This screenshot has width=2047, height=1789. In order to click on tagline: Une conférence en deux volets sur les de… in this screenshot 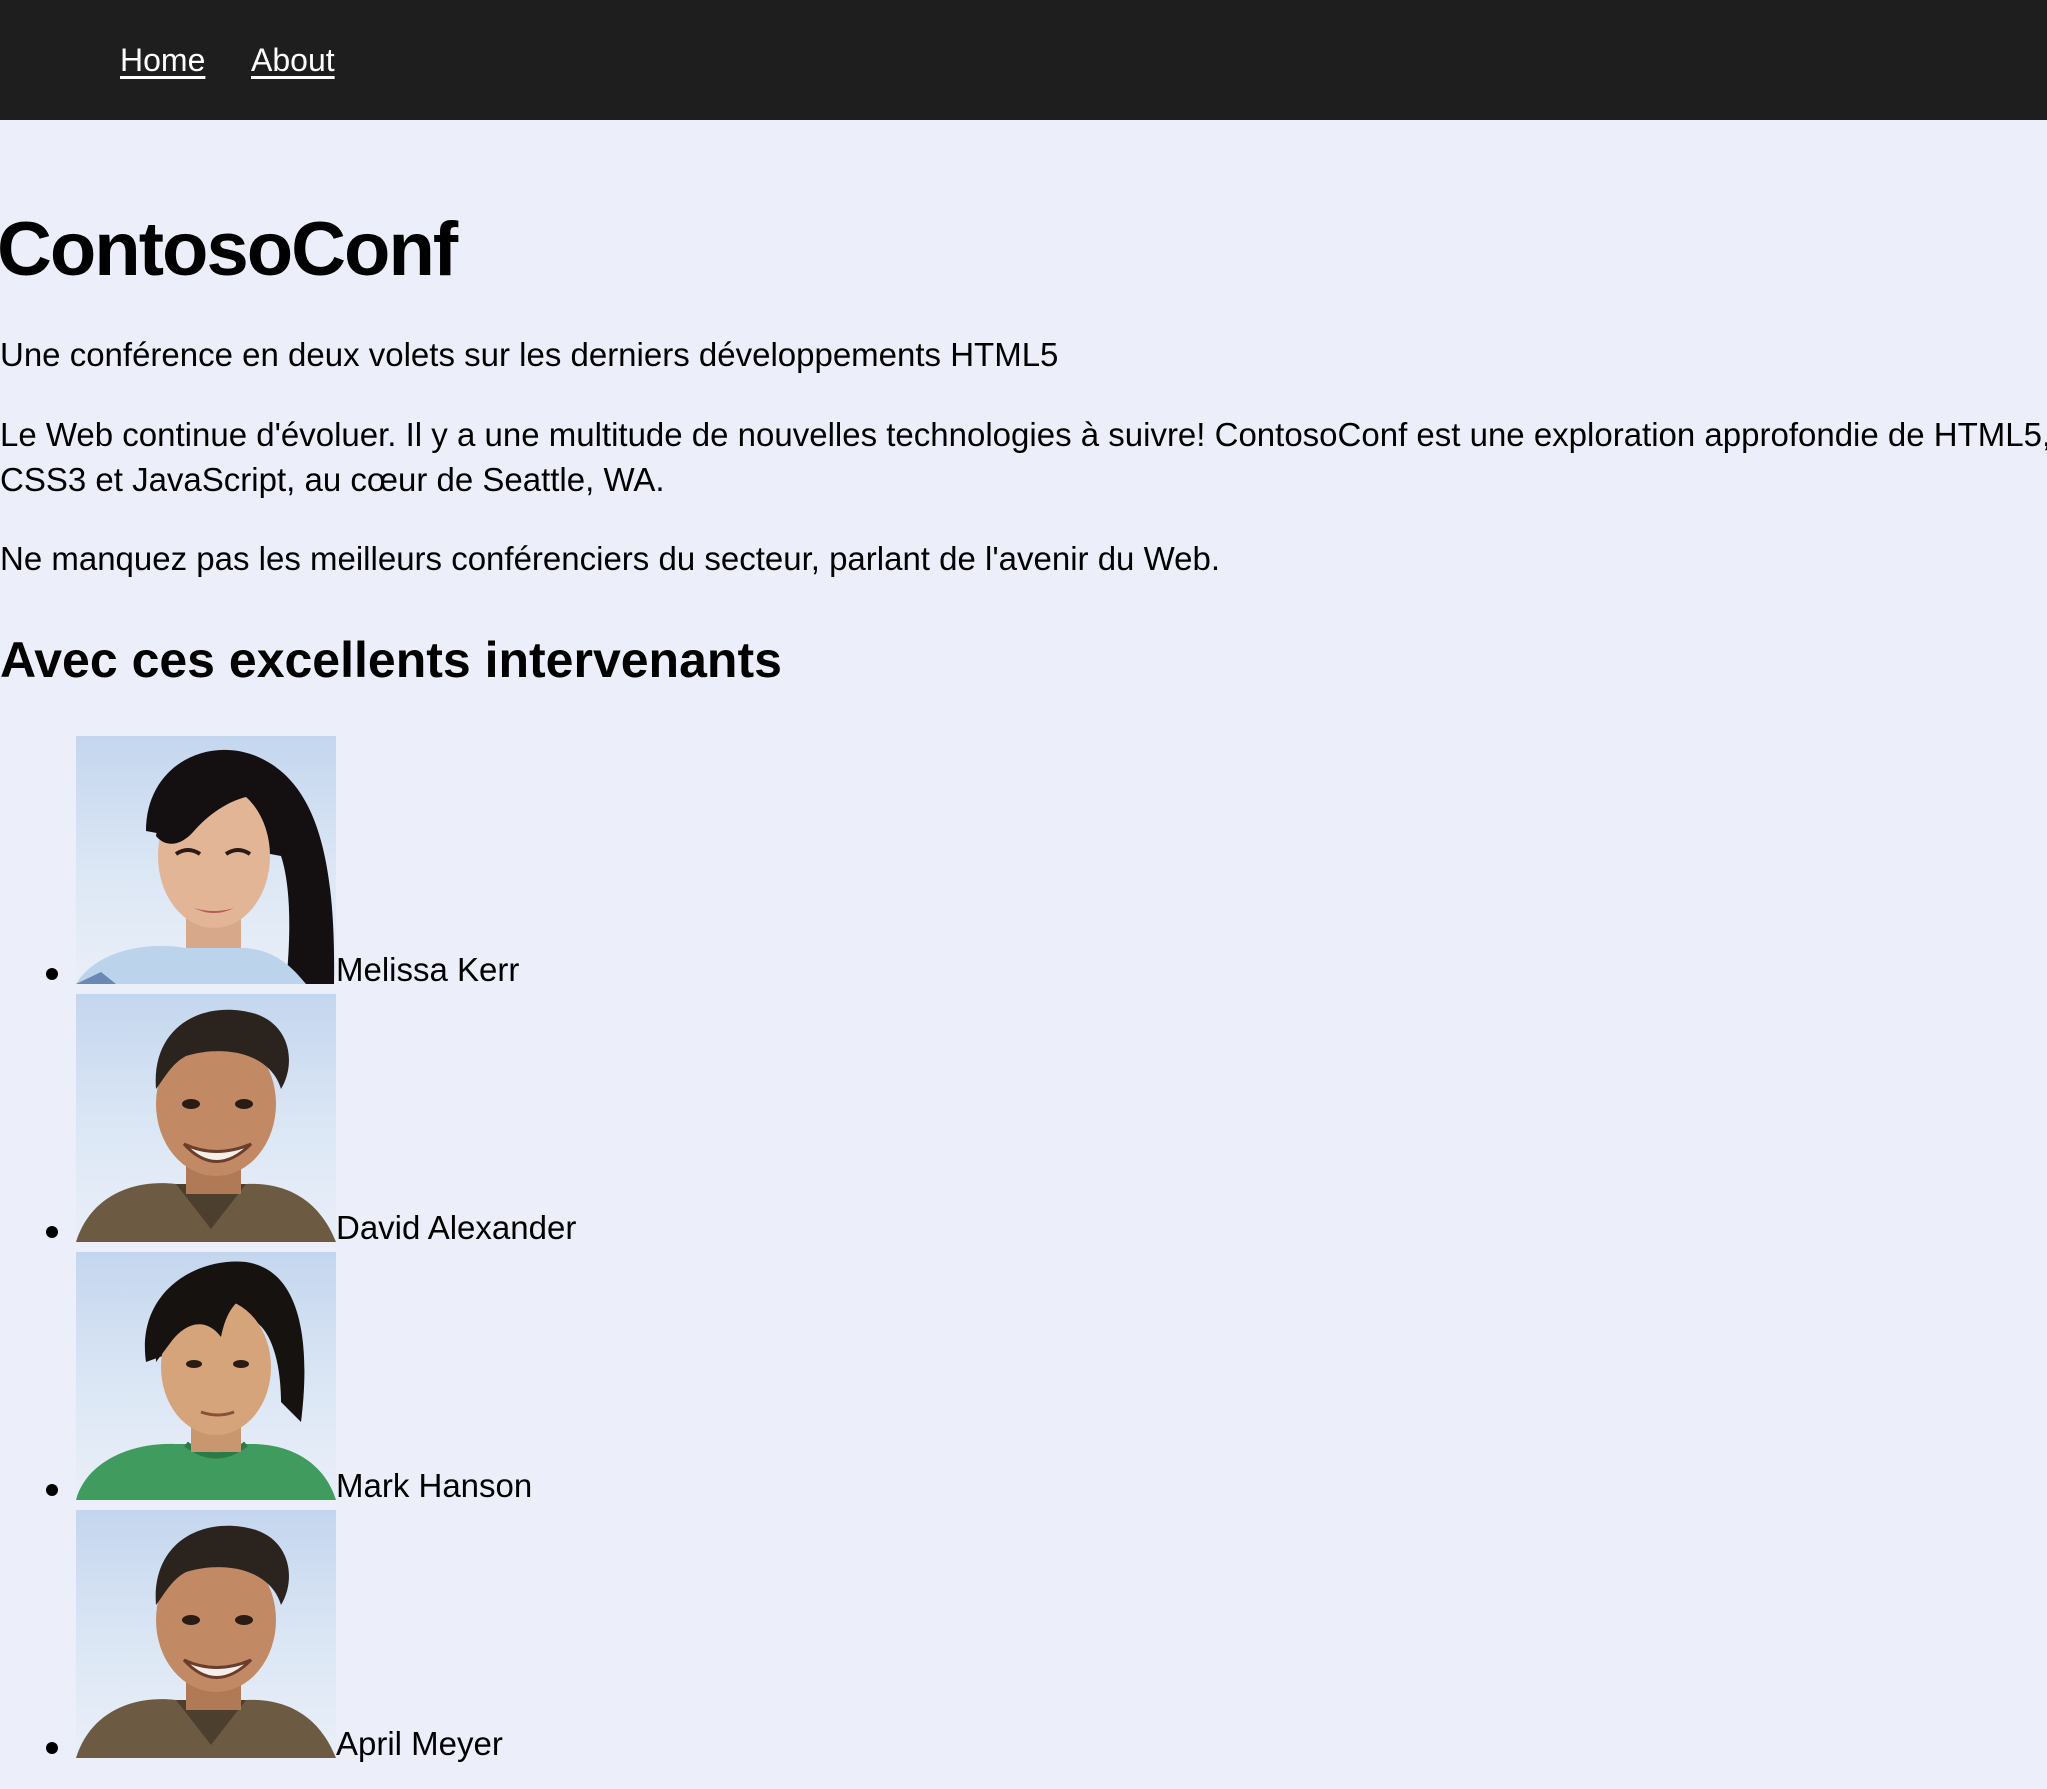, I will do `click(529, 354)`.